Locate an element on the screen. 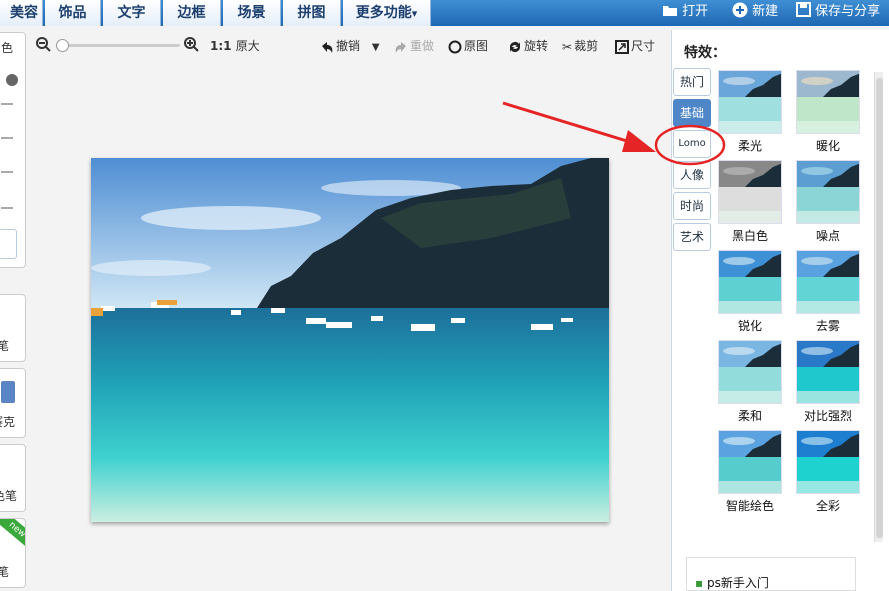 This screenshot has width=889, height=591. annotation-overlay is located at coordinates (614, 133).